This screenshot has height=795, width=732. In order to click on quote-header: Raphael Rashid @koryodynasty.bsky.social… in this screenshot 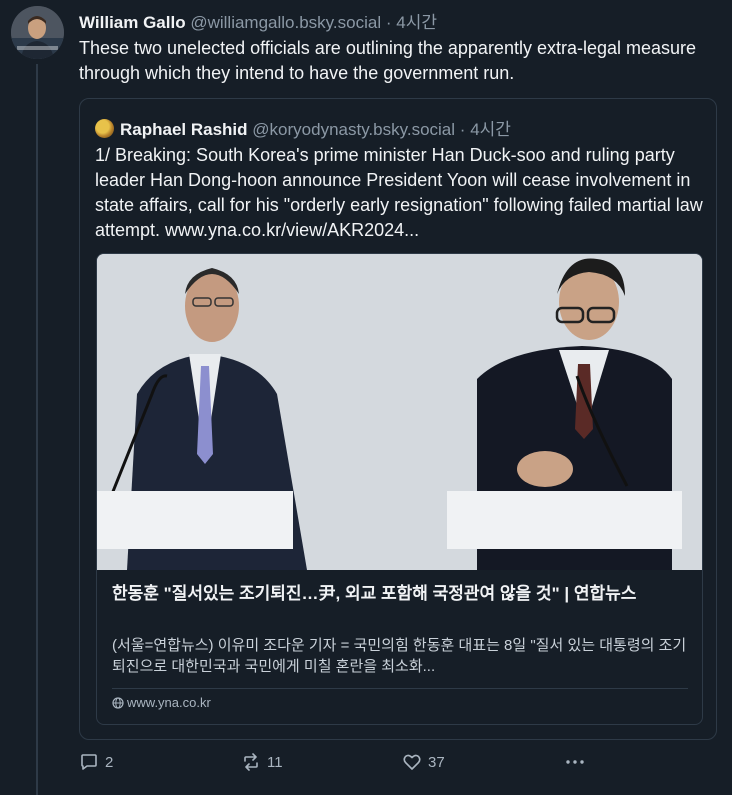, I will do `click(303, 127)`.